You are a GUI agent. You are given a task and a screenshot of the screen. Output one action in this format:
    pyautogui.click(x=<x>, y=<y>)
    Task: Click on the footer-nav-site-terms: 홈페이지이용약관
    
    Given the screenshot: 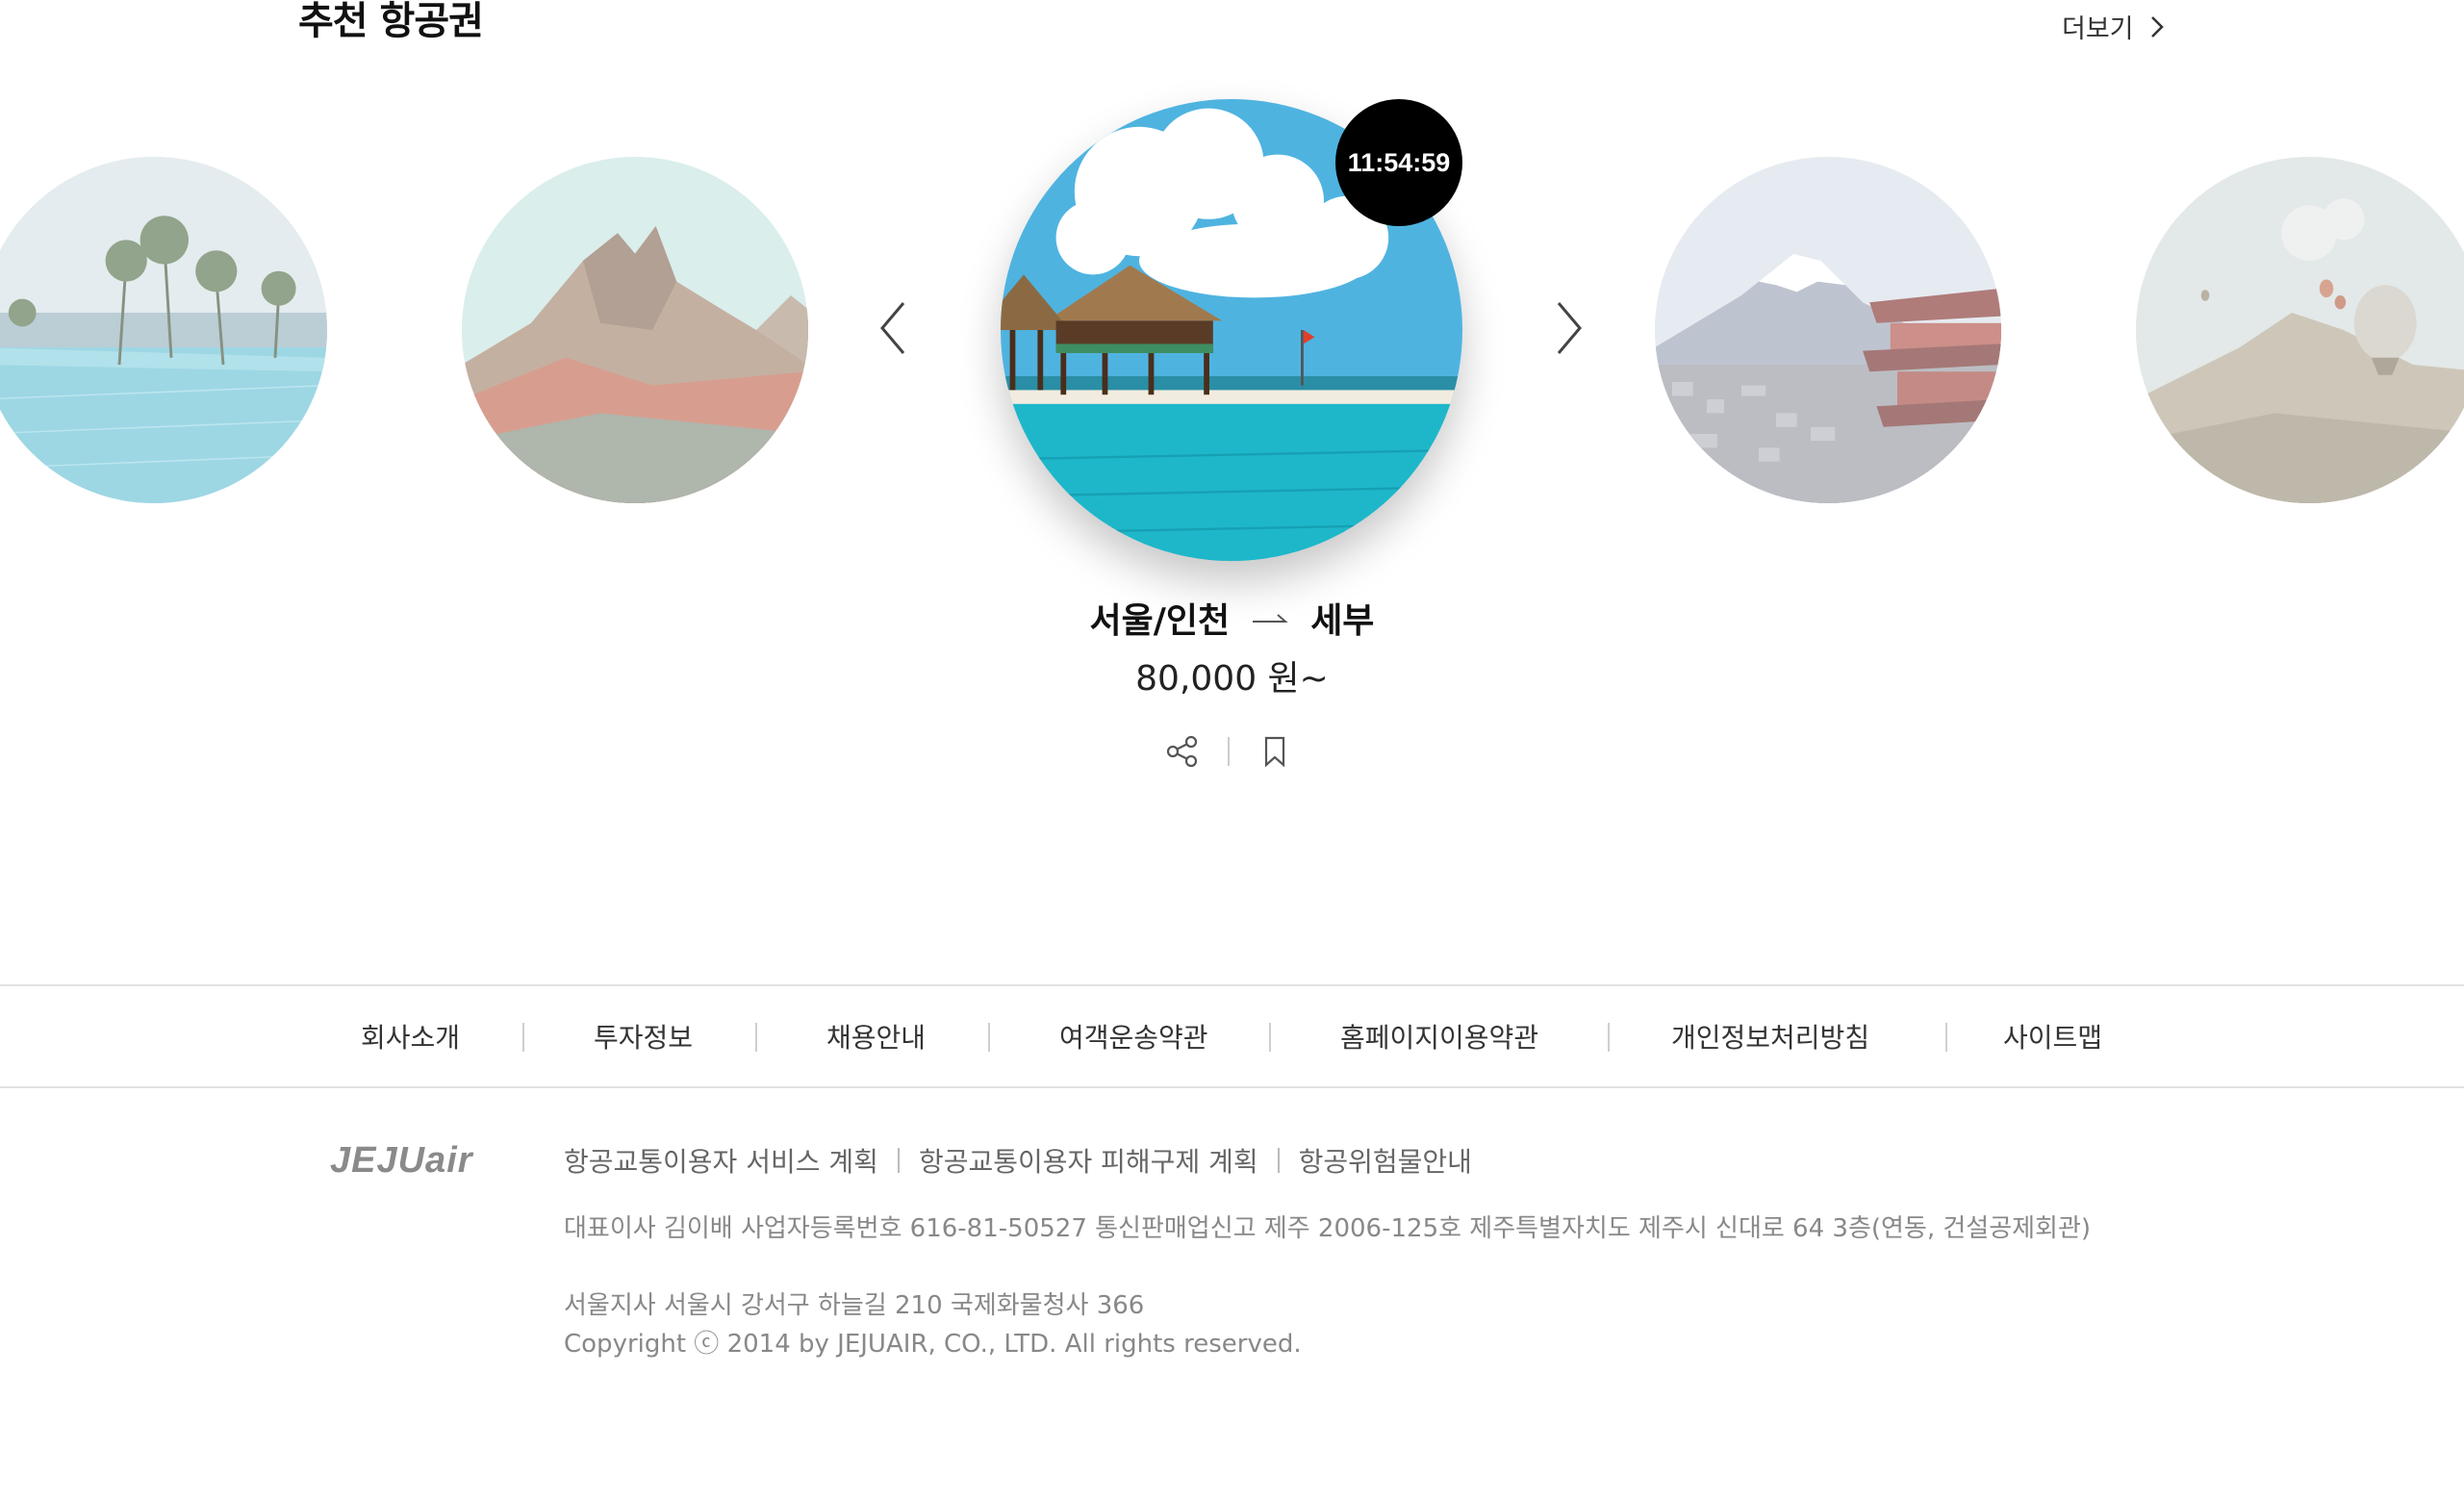 What is the action you would take?
    pyautogui.click(x=1439, y=1036)
    